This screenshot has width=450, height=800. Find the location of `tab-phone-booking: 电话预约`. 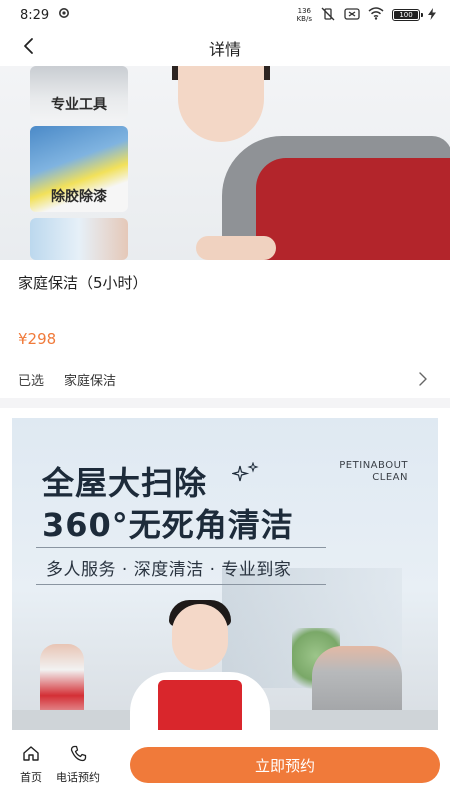

tab-phone-booking: 电话预约 is located at coordinates (78, 765).